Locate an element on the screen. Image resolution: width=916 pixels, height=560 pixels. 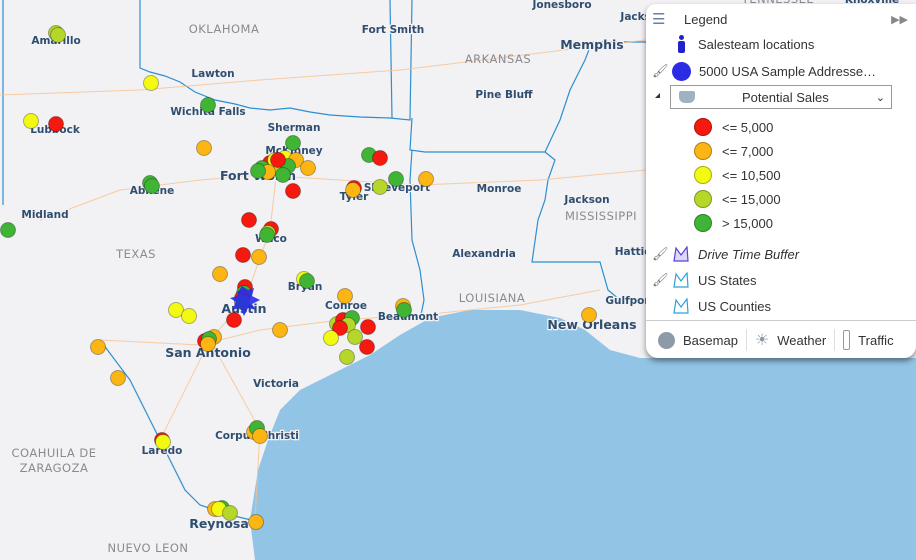
person-icon is located at coordinates (681, 44).